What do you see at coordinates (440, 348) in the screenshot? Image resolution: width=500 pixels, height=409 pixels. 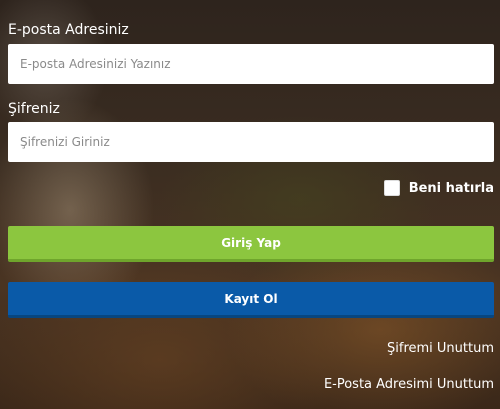 I see `forgot-password-link: Şifremi Unuttum` at bounding box center [440, 348].